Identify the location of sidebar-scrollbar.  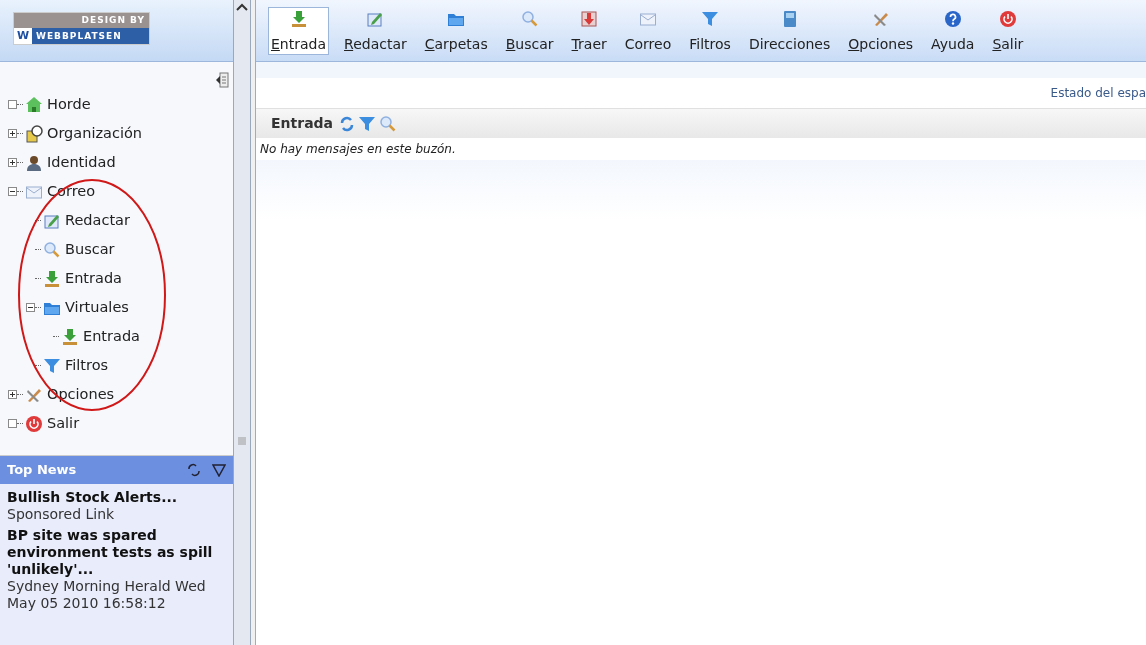
(242, 322).